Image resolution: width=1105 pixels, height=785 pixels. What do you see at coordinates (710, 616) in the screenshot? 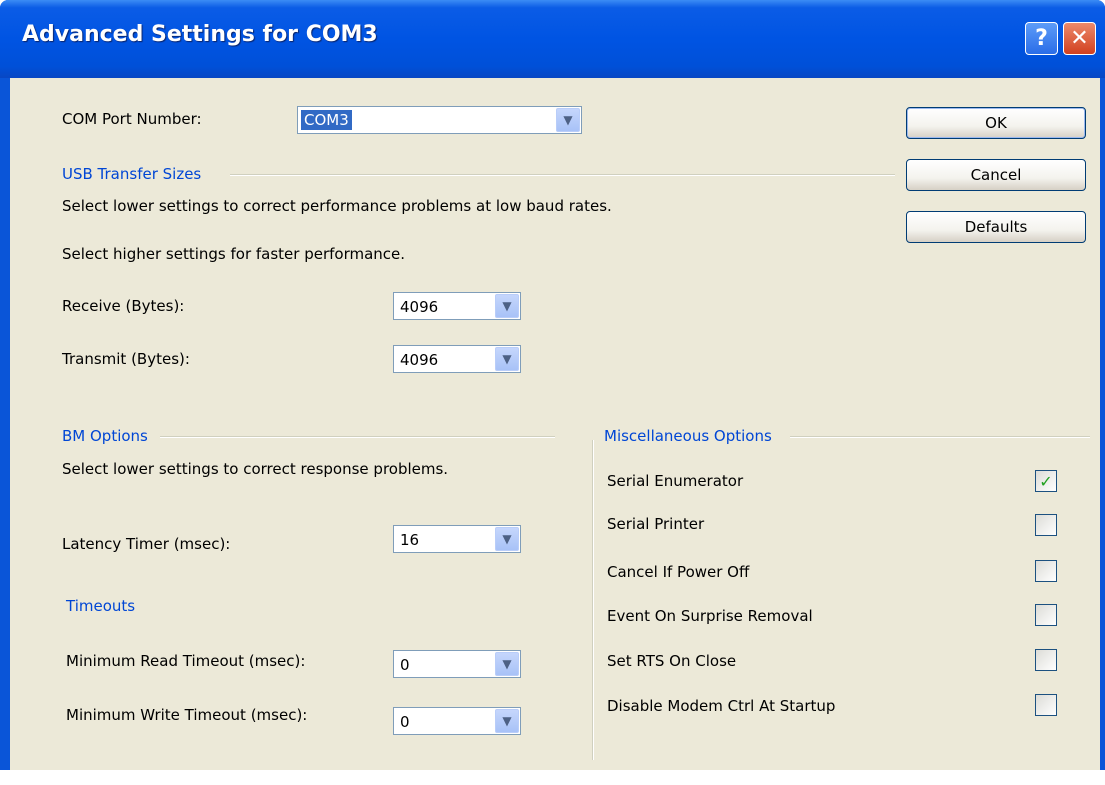
I see `misc-option-label: Event On Surprise Removal` at bounding box center [710, 616].